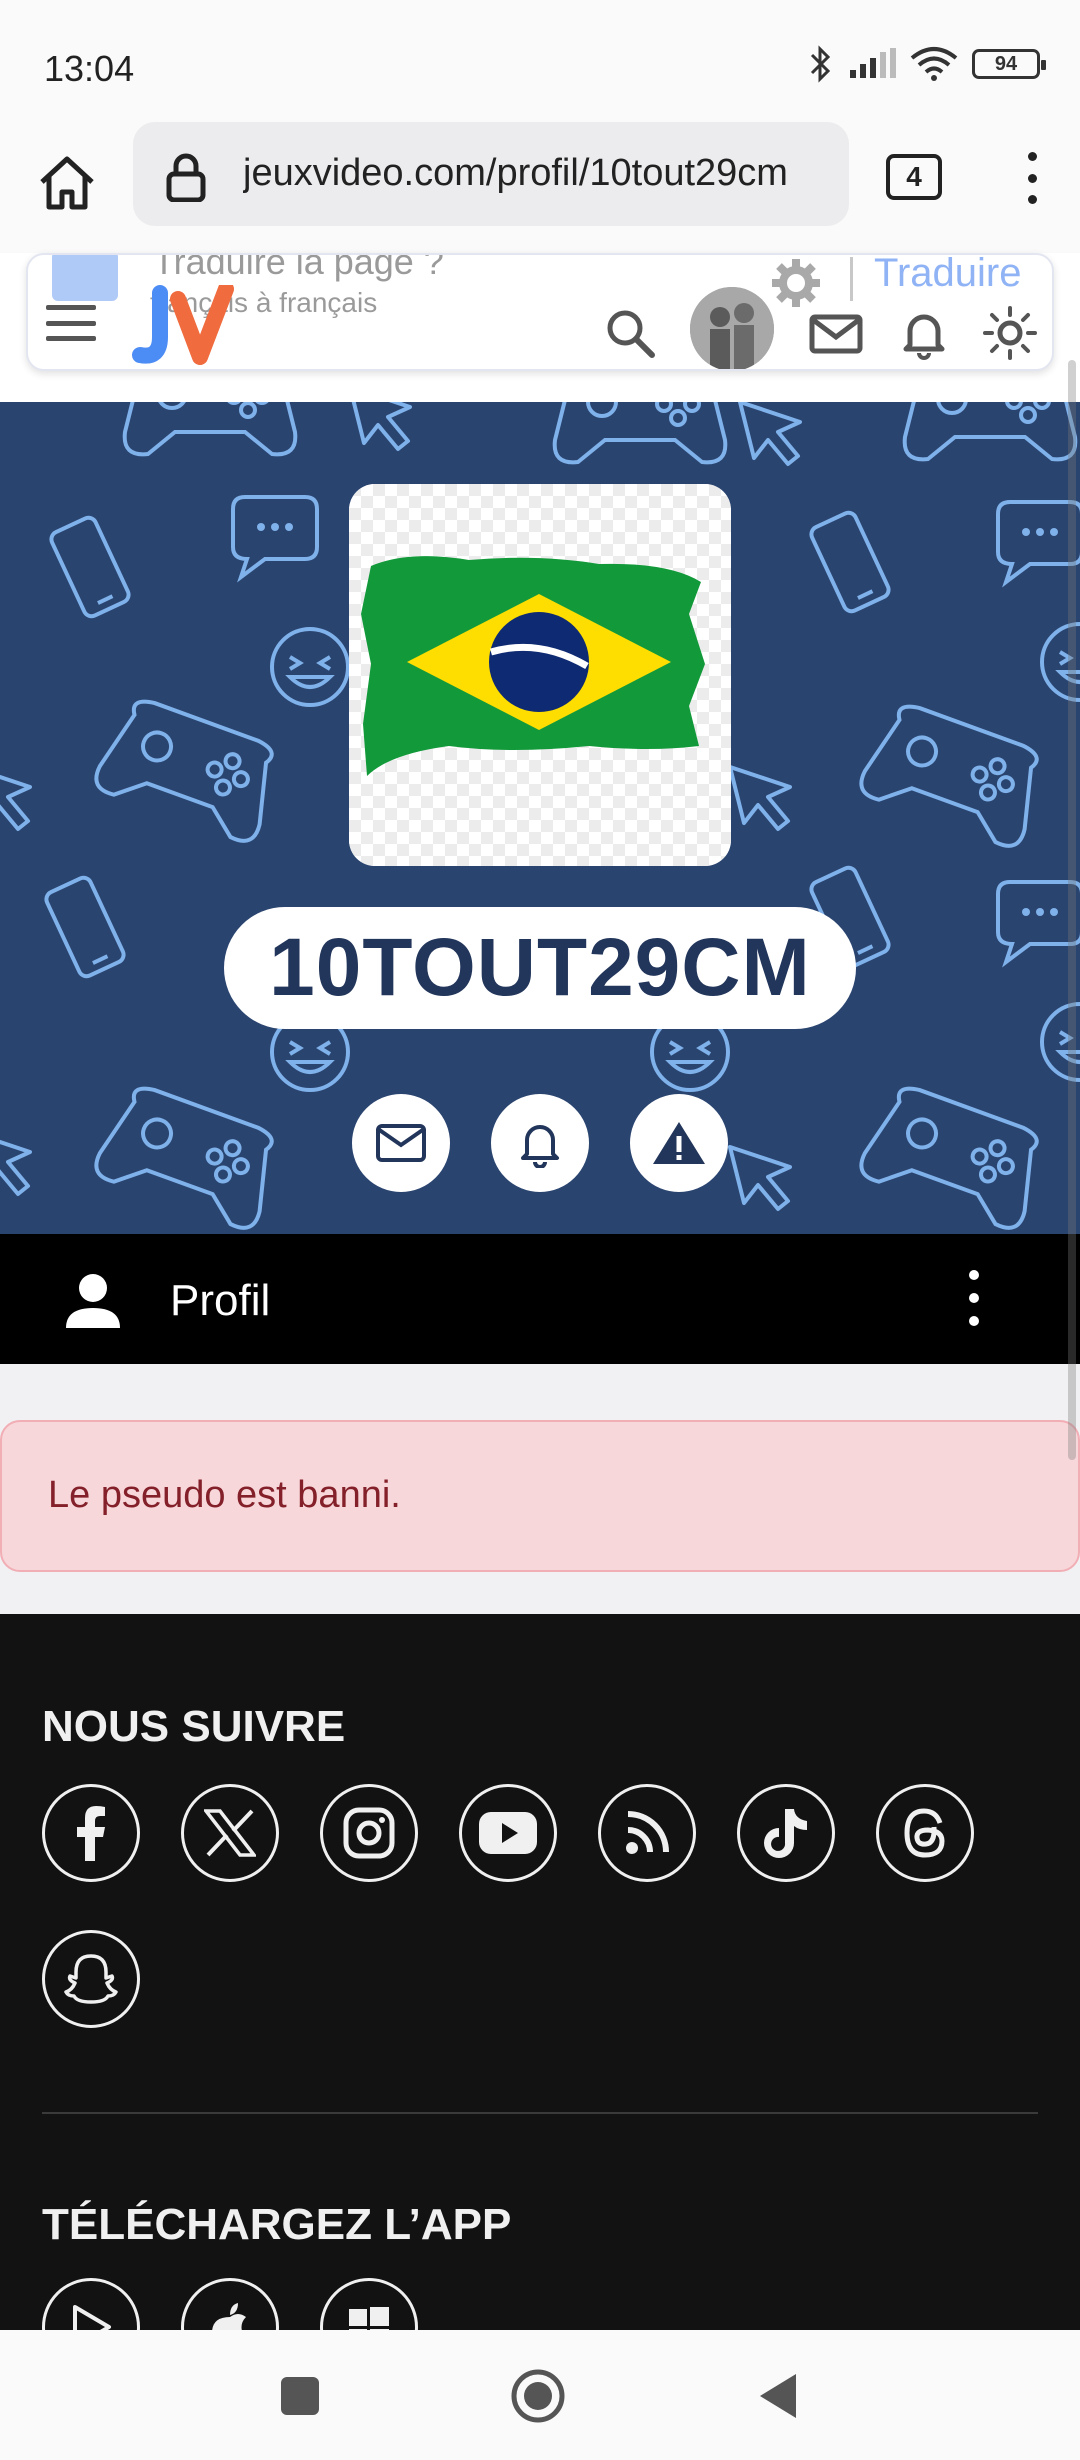 Image resolution: width=1080 pixels, height=2460 pixels. I want to click on footer-divider, so click(540, 2113).